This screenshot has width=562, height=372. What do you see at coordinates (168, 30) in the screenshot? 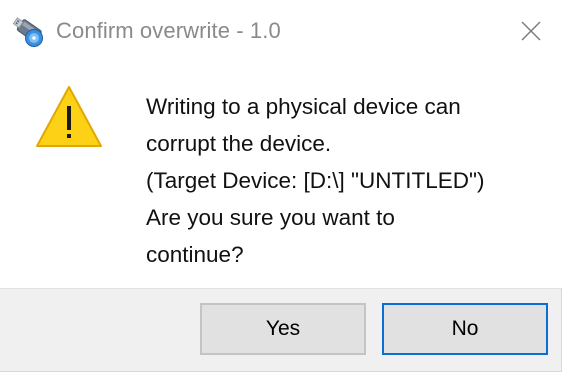
I see `window-title: Confirm overwrite - 1.0` at bounding box center [168, 30].